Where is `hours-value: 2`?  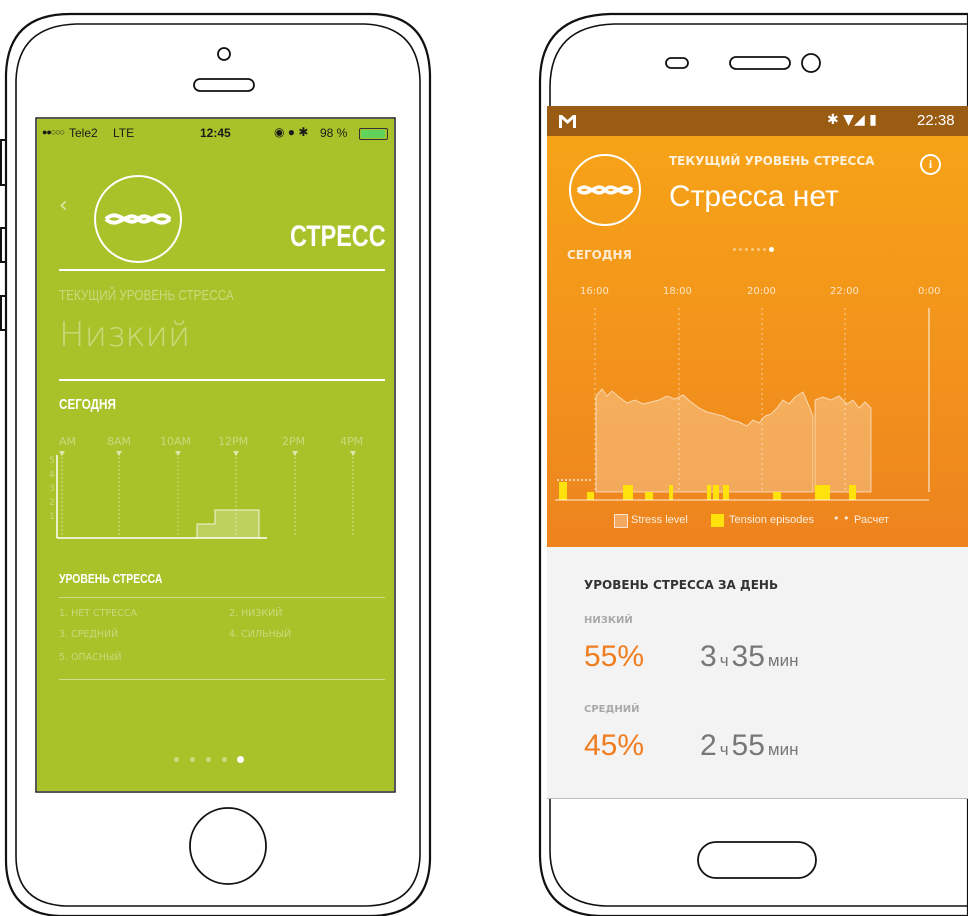
hours-value: 2 is located at coordinates (708, 745).